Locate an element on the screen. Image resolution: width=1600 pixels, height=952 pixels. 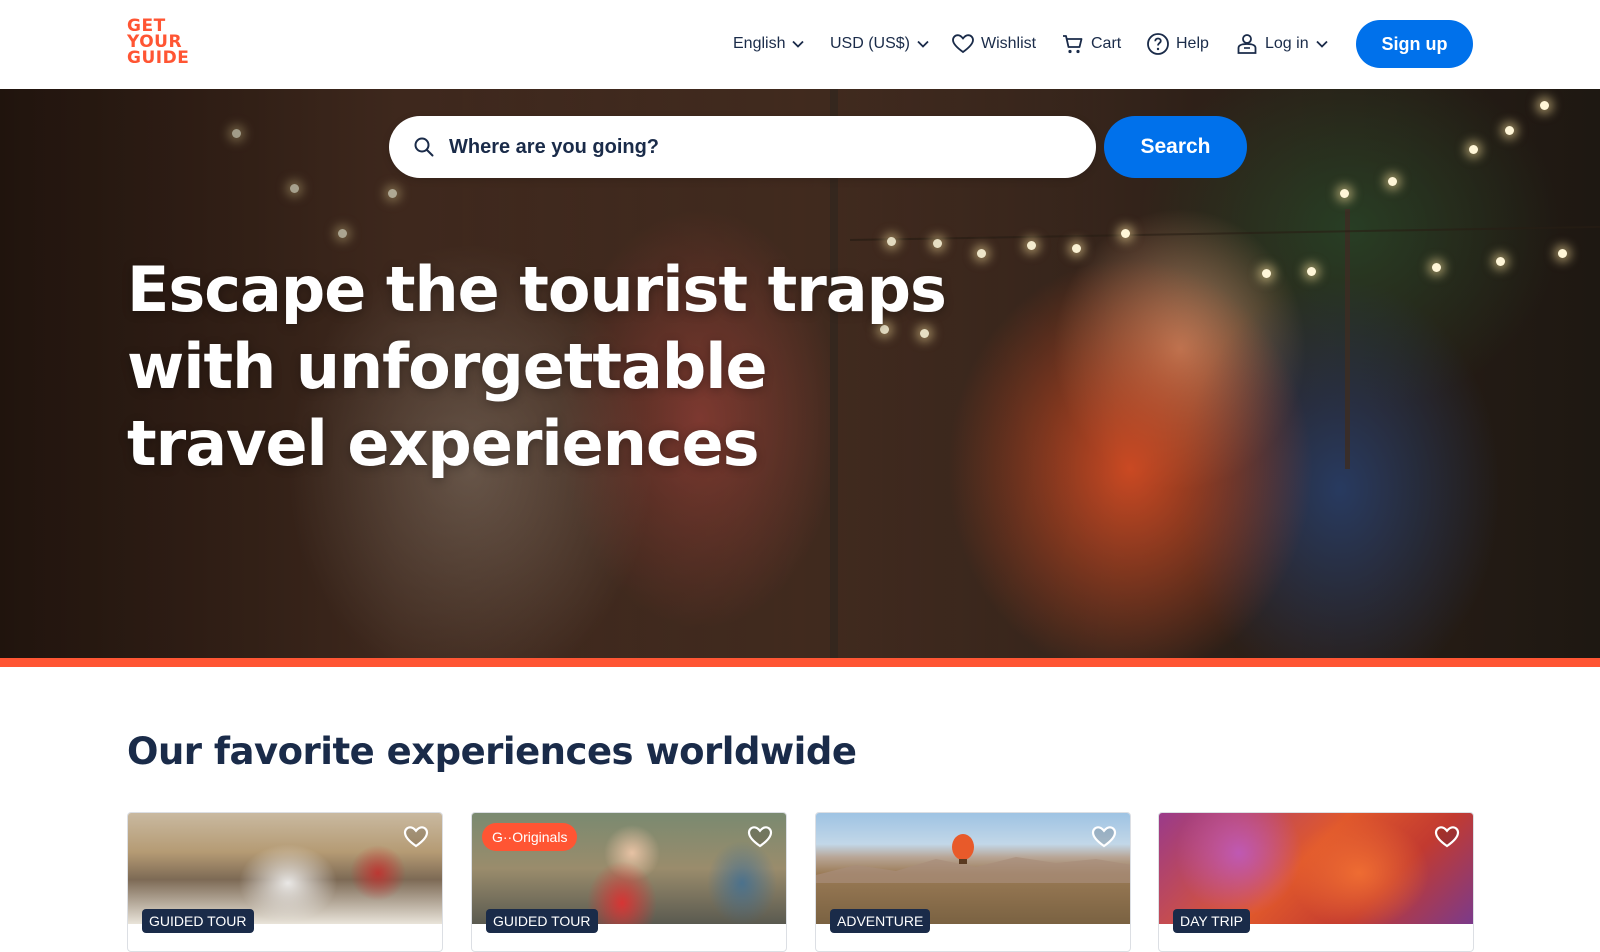
experience-card: G··Originals GUIDED TOUR is located at coordinates (629, 882).